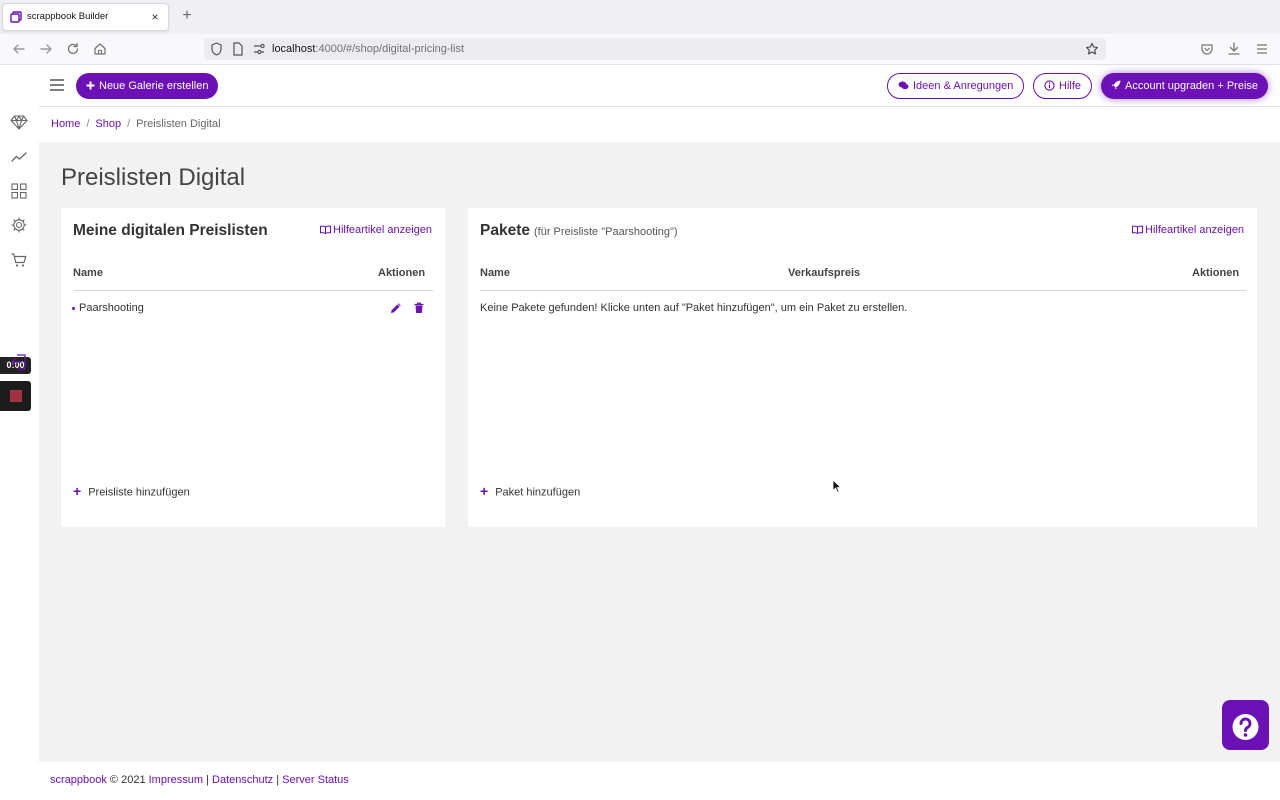  What do you see at coordinates (376, 230) in the screenshot?
I see `price-lists-help-link: Hilfeartikel anzeigen` at bounding box center [376, 230].